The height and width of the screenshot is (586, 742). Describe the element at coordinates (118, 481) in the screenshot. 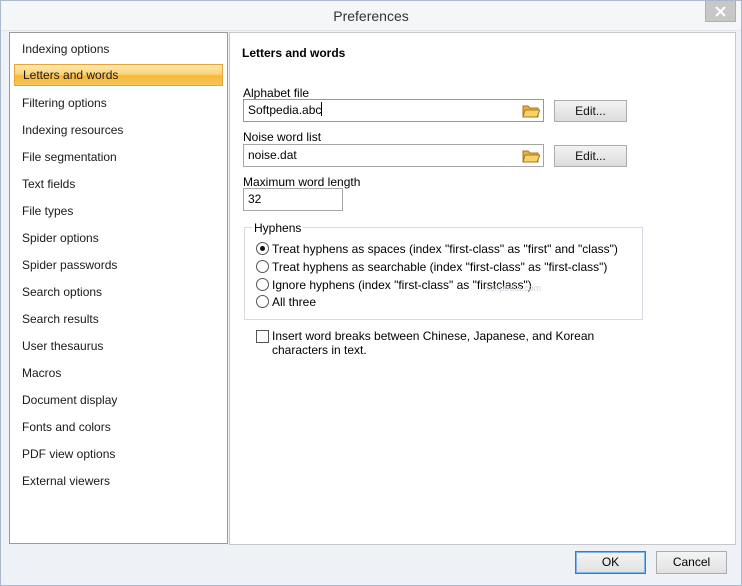

I see `sidebar-item-external-viewers: External viewers` at that location.